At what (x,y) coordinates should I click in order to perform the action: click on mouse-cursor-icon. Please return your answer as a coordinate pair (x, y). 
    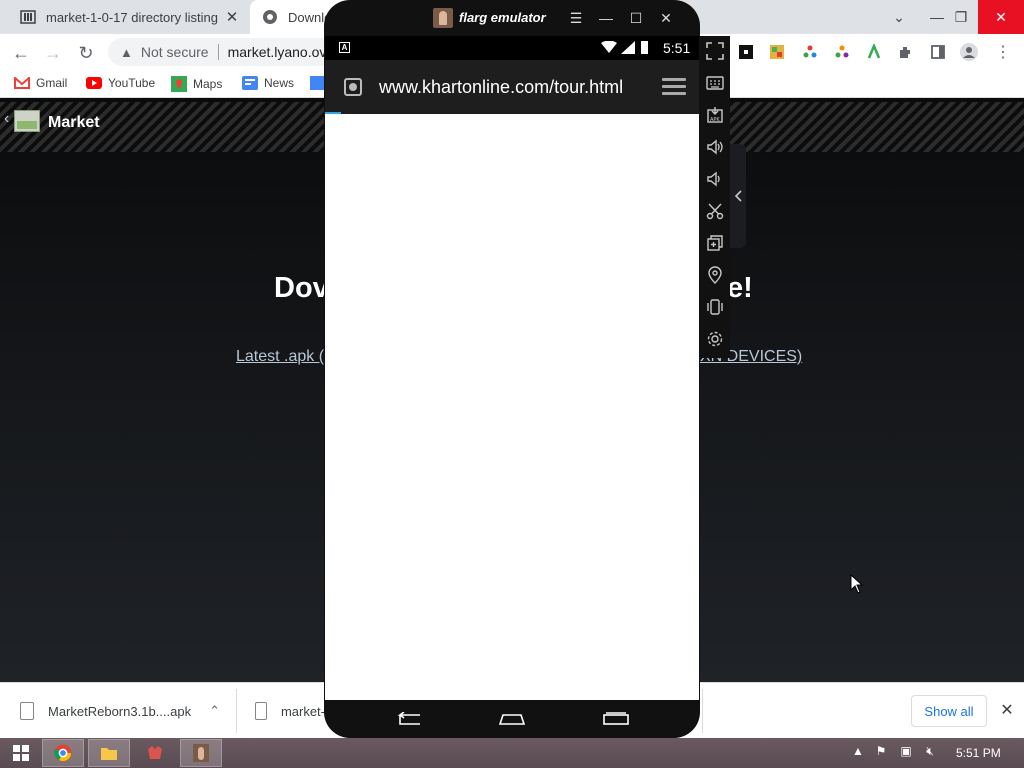
    Looking at the image, I should click on (857, 584).